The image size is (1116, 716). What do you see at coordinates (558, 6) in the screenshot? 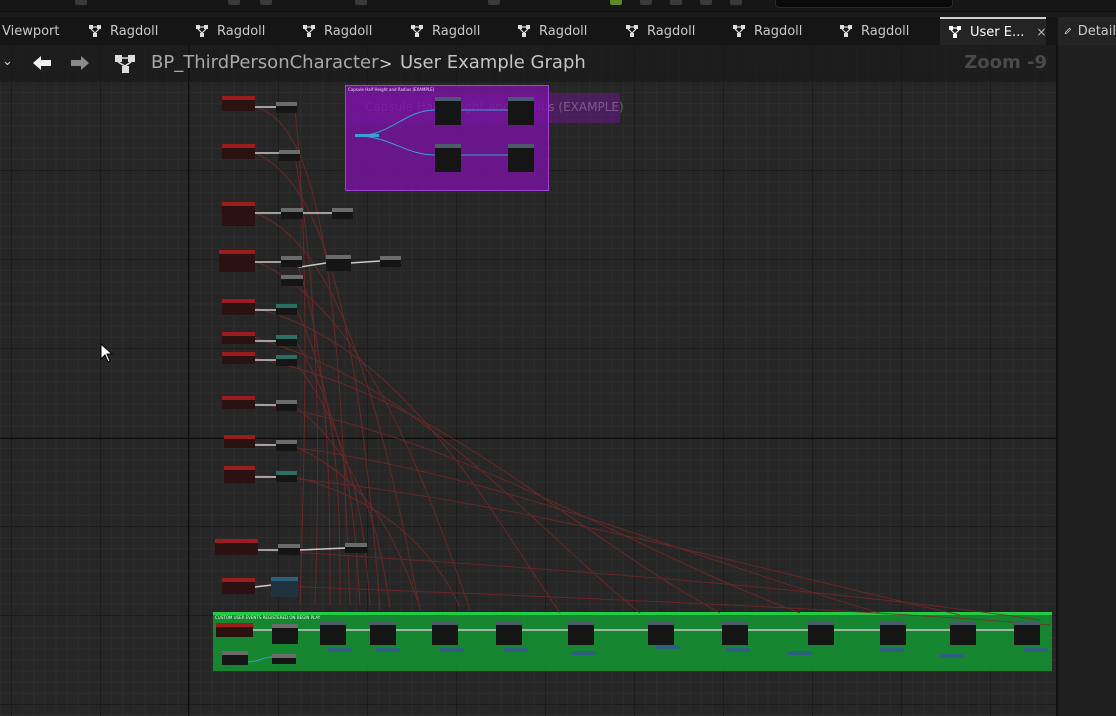
I see `top-toolbar` at bounding box center [558, 6].